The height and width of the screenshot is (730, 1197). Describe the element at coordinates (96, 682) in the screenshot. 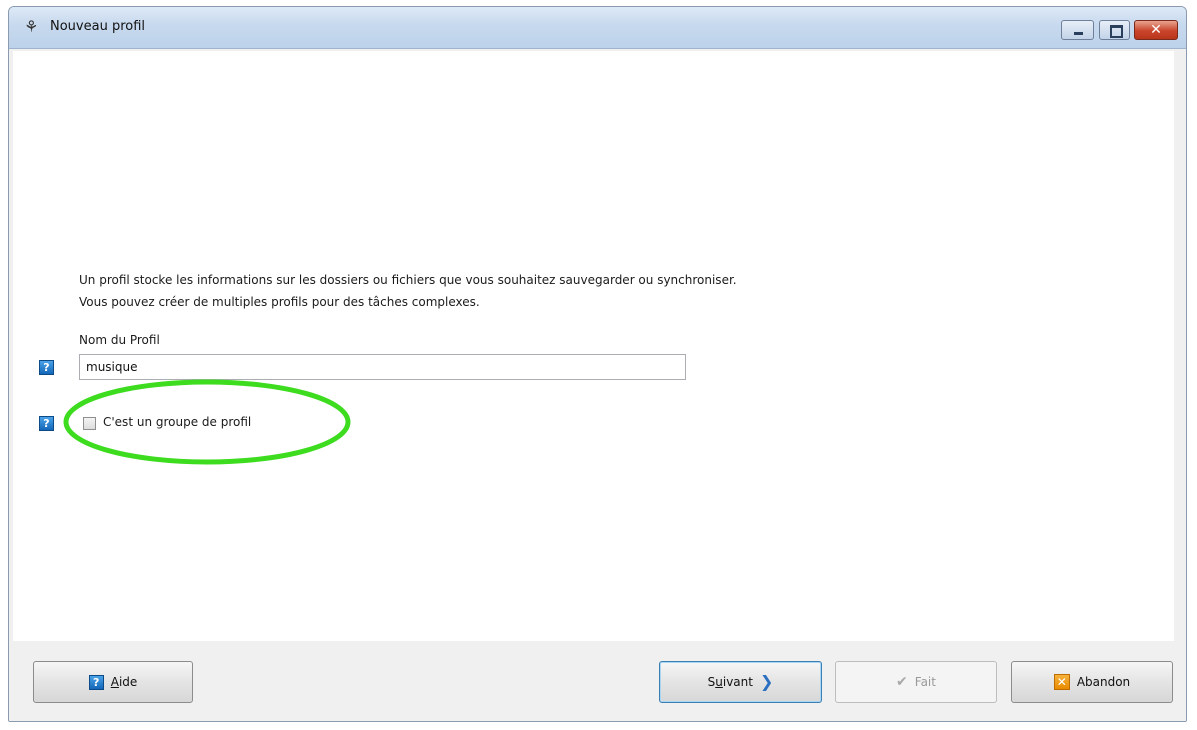

I see `help-icon: ?` at that location.